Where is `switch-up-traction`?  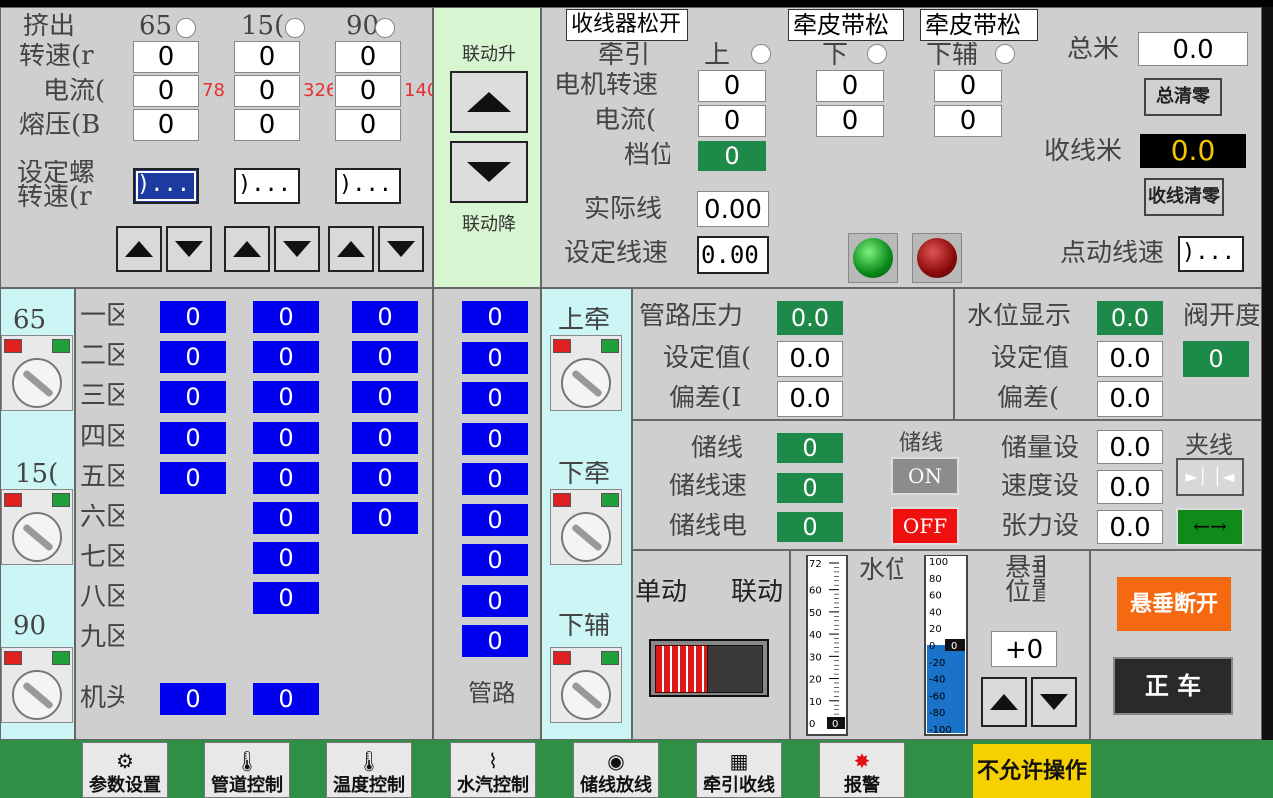
switch-up-traction is located at coordinates (586, 373).